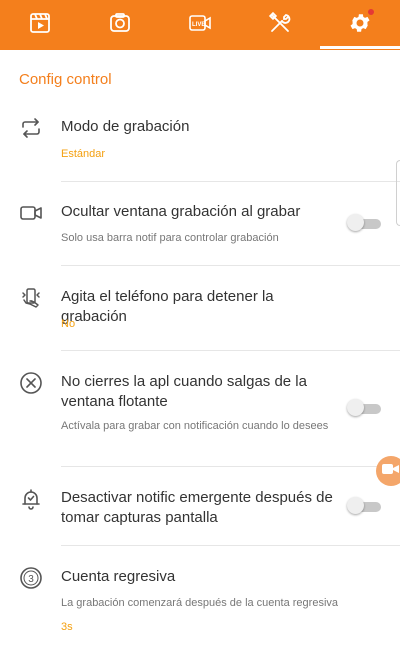 Image resolution: width=400 pixels, height=649 pixels. Describe the element at coordinates (31, 128) in the screenshot. I see `repeat-icon` at that location.